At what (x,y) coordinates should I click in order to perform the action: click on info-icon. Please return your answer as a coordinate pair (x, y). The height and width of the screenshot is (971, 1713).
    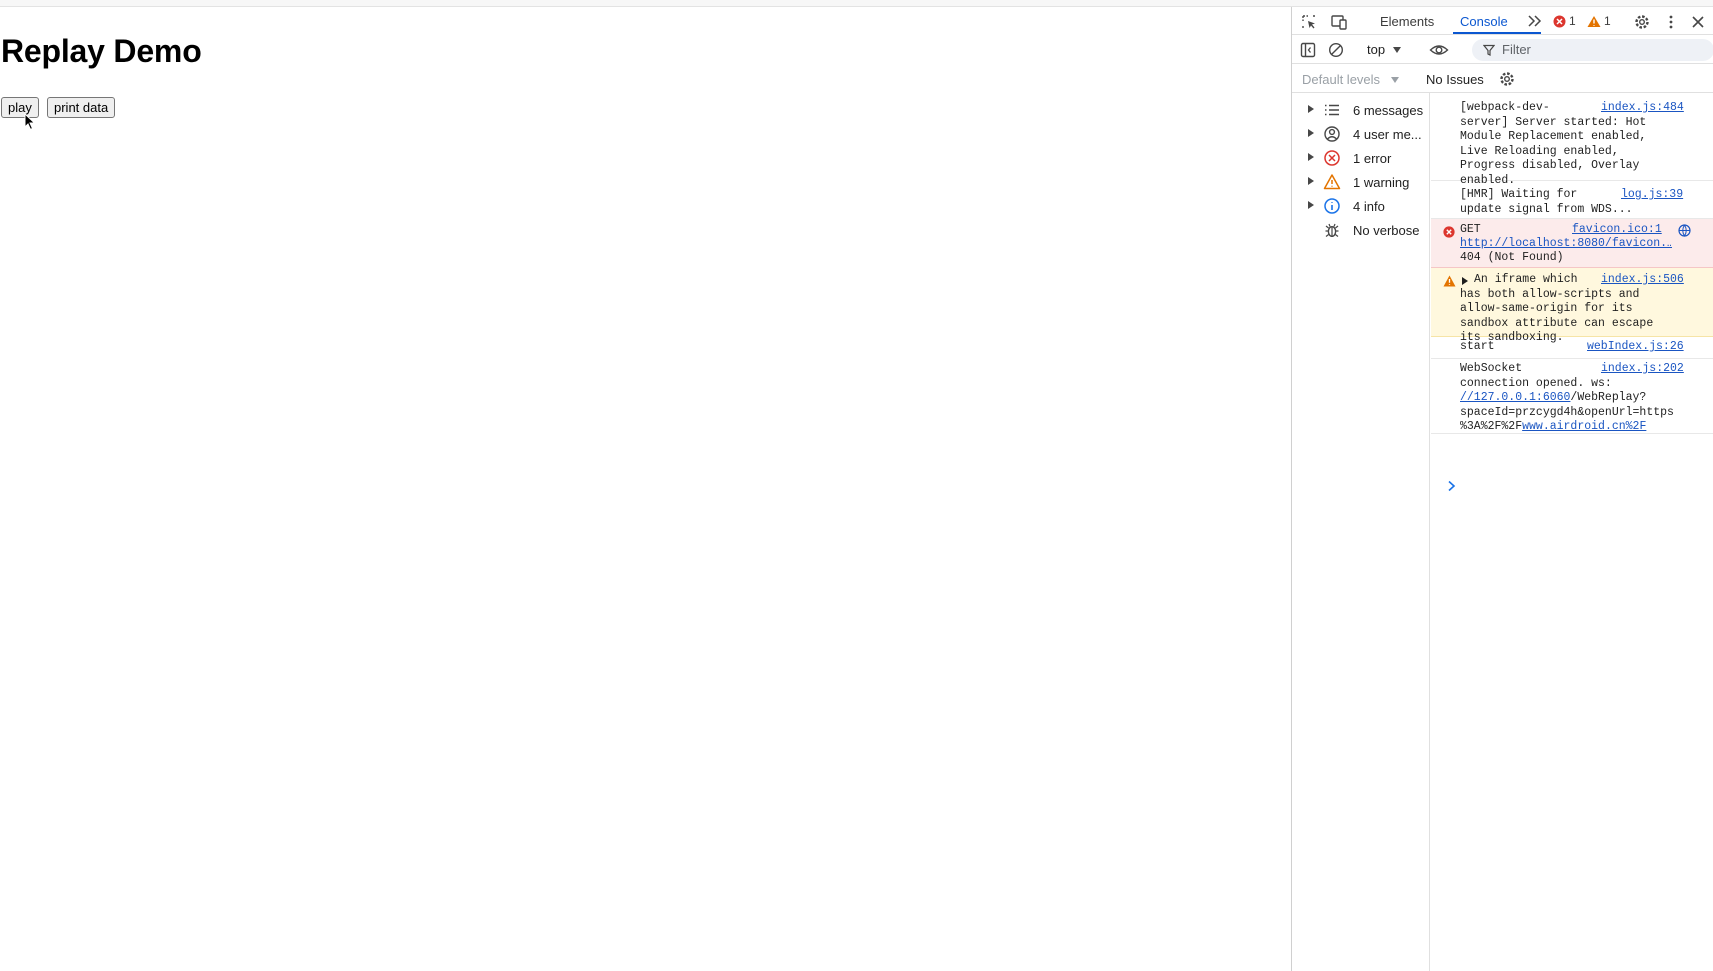
    Looking at the image, I should click on (1332, 206).